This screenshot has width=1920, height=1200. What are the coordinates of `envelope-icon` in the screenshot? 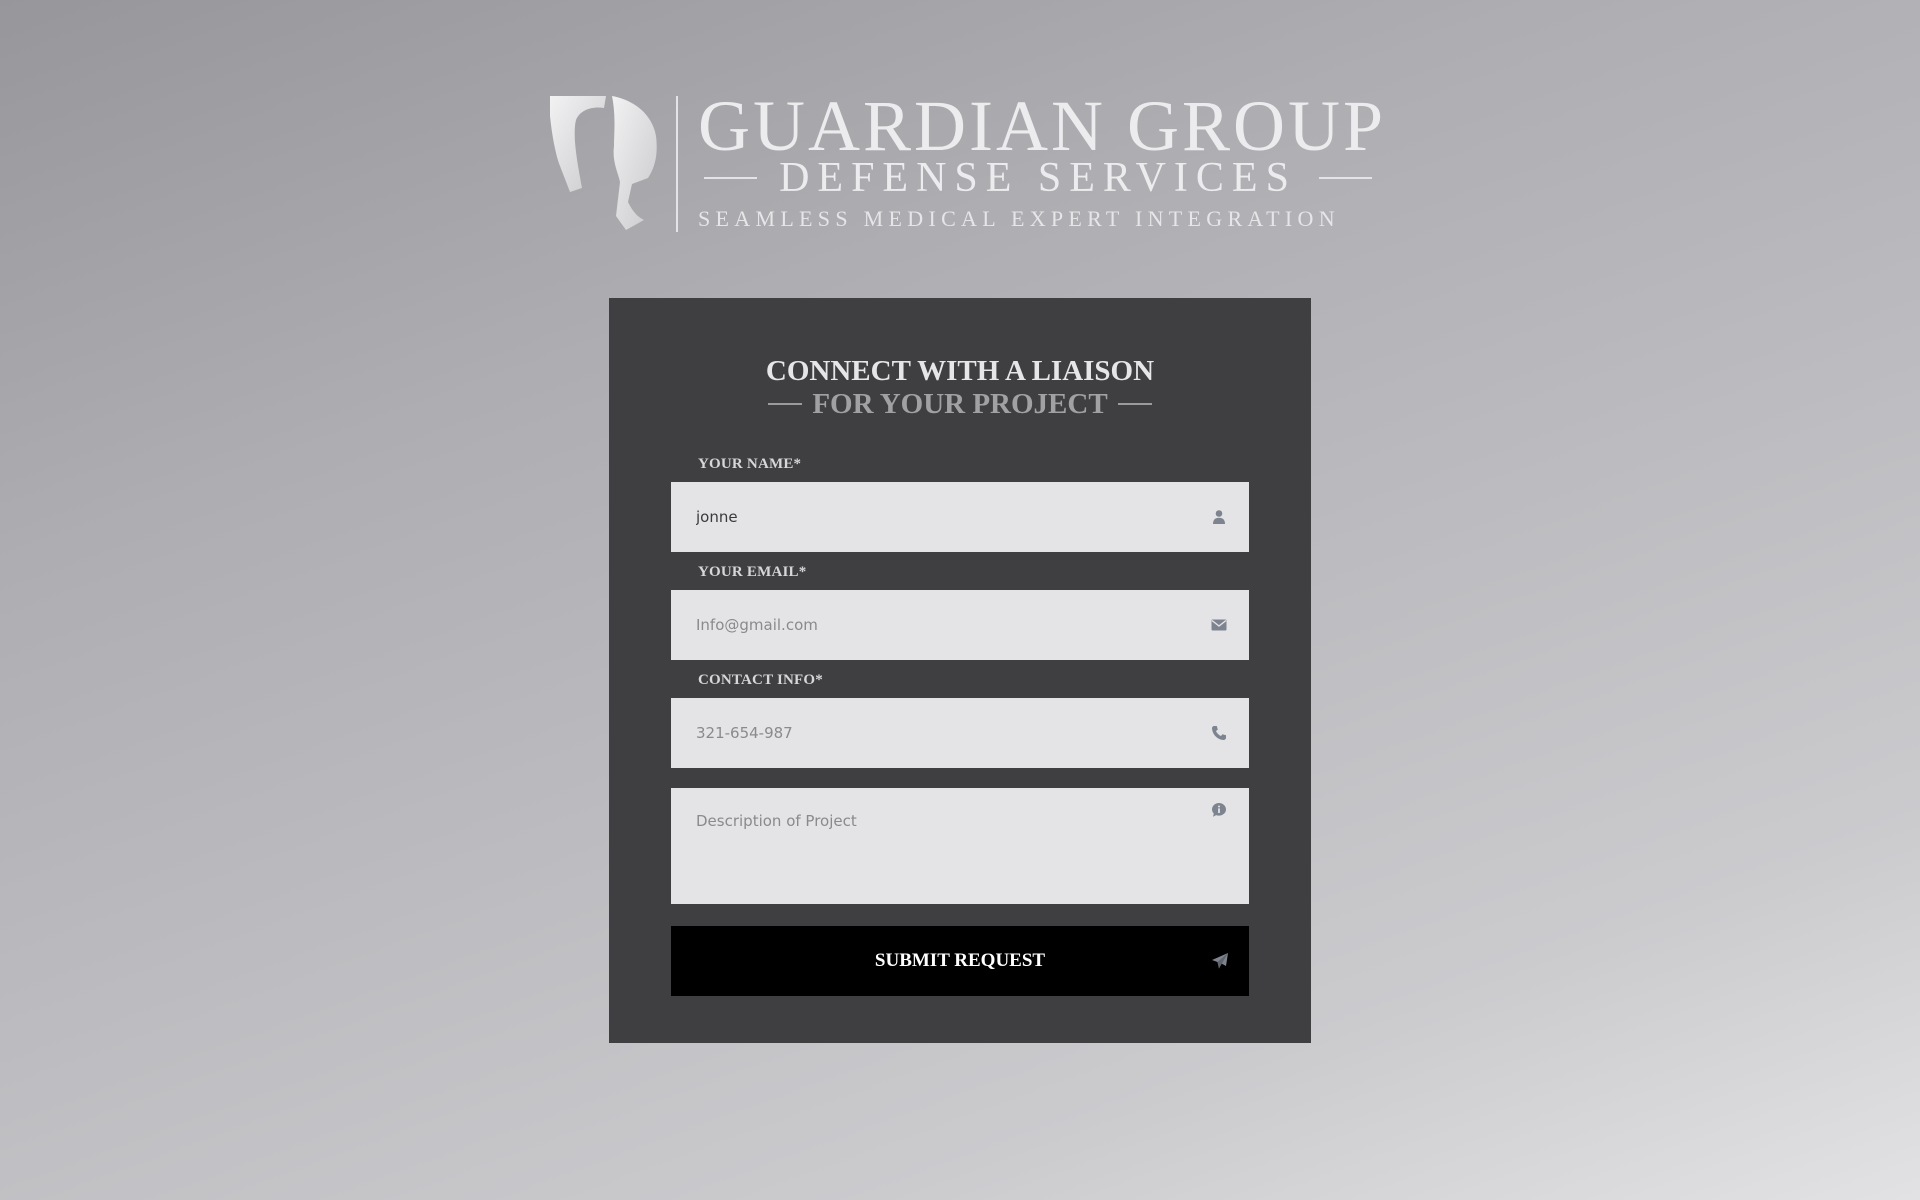 It's located at (1219, 625).